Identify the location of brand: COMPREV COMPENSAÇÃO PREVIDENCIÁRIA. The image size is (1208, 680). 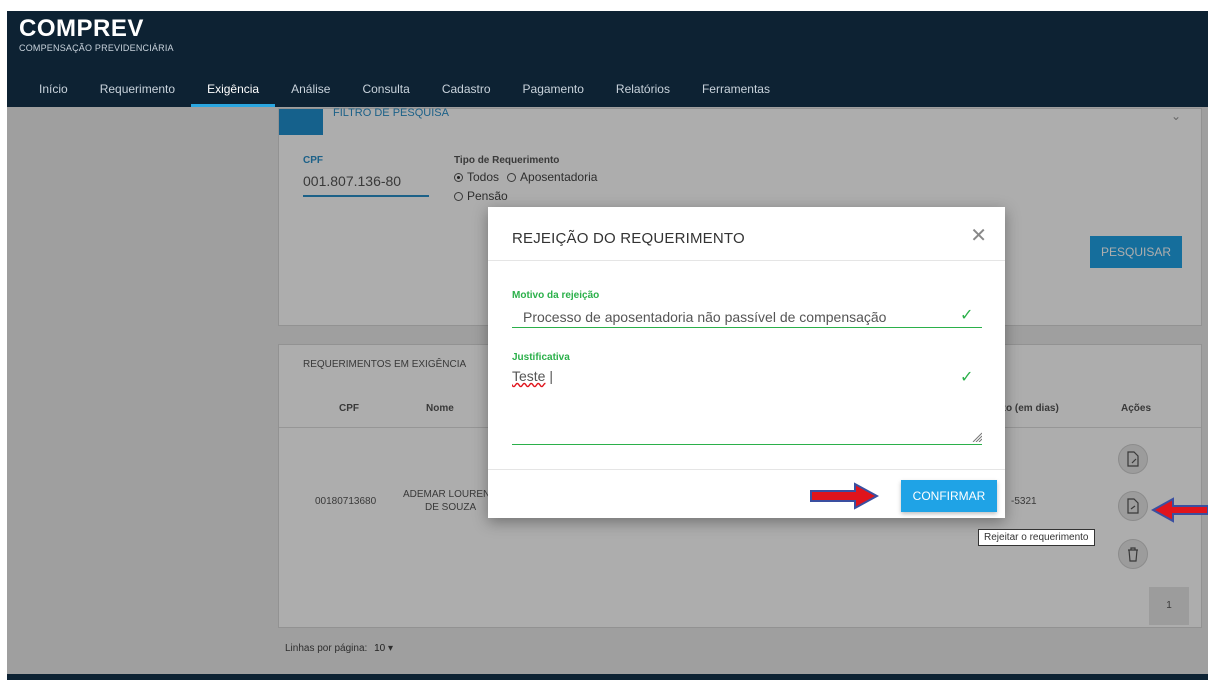
(96, 34).